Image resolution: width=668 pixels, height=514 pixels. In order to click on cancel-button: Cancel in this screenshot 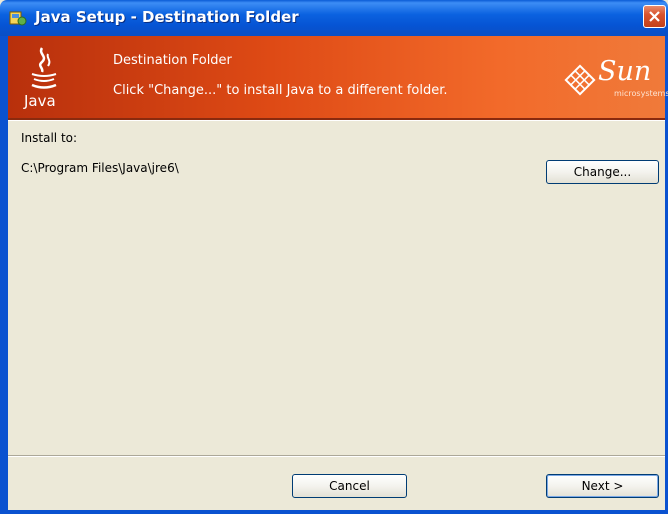, I will do `click(349, 486)`.